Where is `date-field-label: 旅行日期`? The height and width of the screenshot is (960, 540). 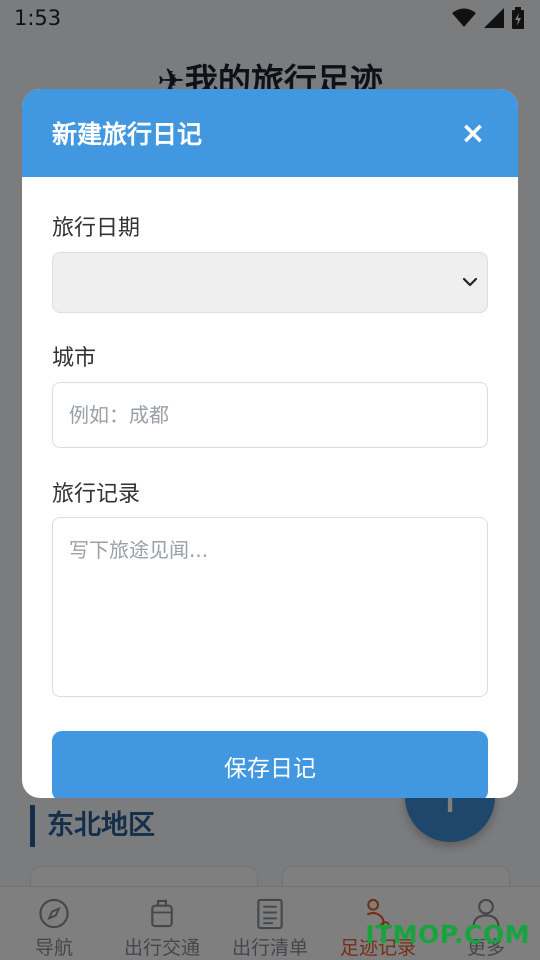 date-field-label: 旅行日期 is located at coordinates (96, 228).